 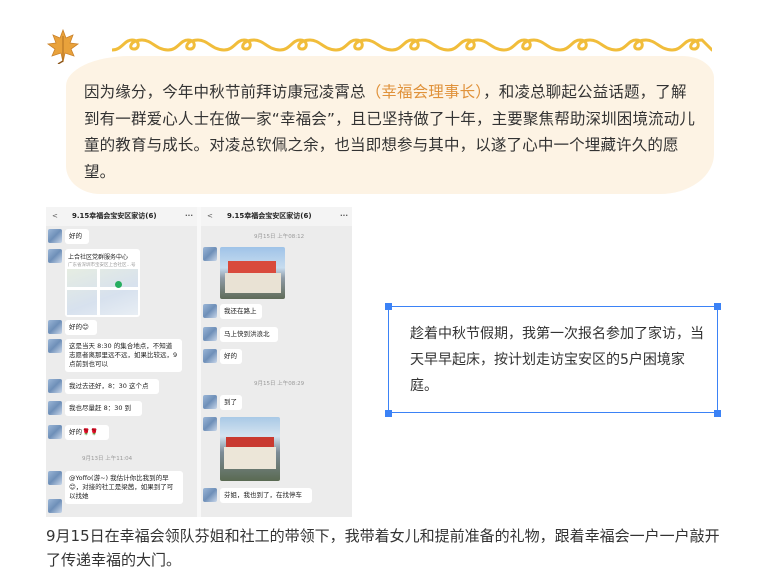 I want to click on maple-leaf-icon, so click(x=63, y=46).